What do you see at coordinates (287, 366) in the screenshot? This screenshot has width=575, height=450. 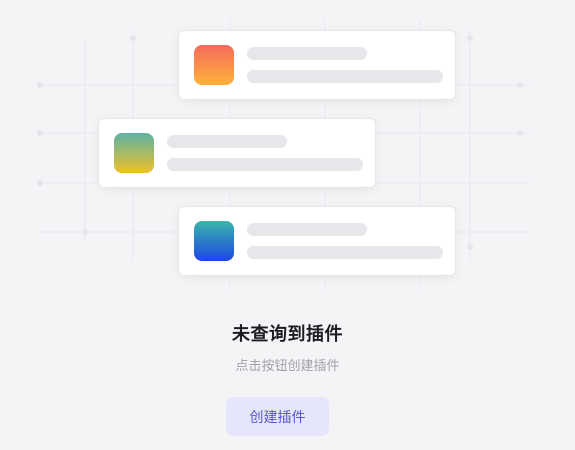 I see `empty-state-subtitle: 点击按钮创建插件` at bounding box center [287, 366].